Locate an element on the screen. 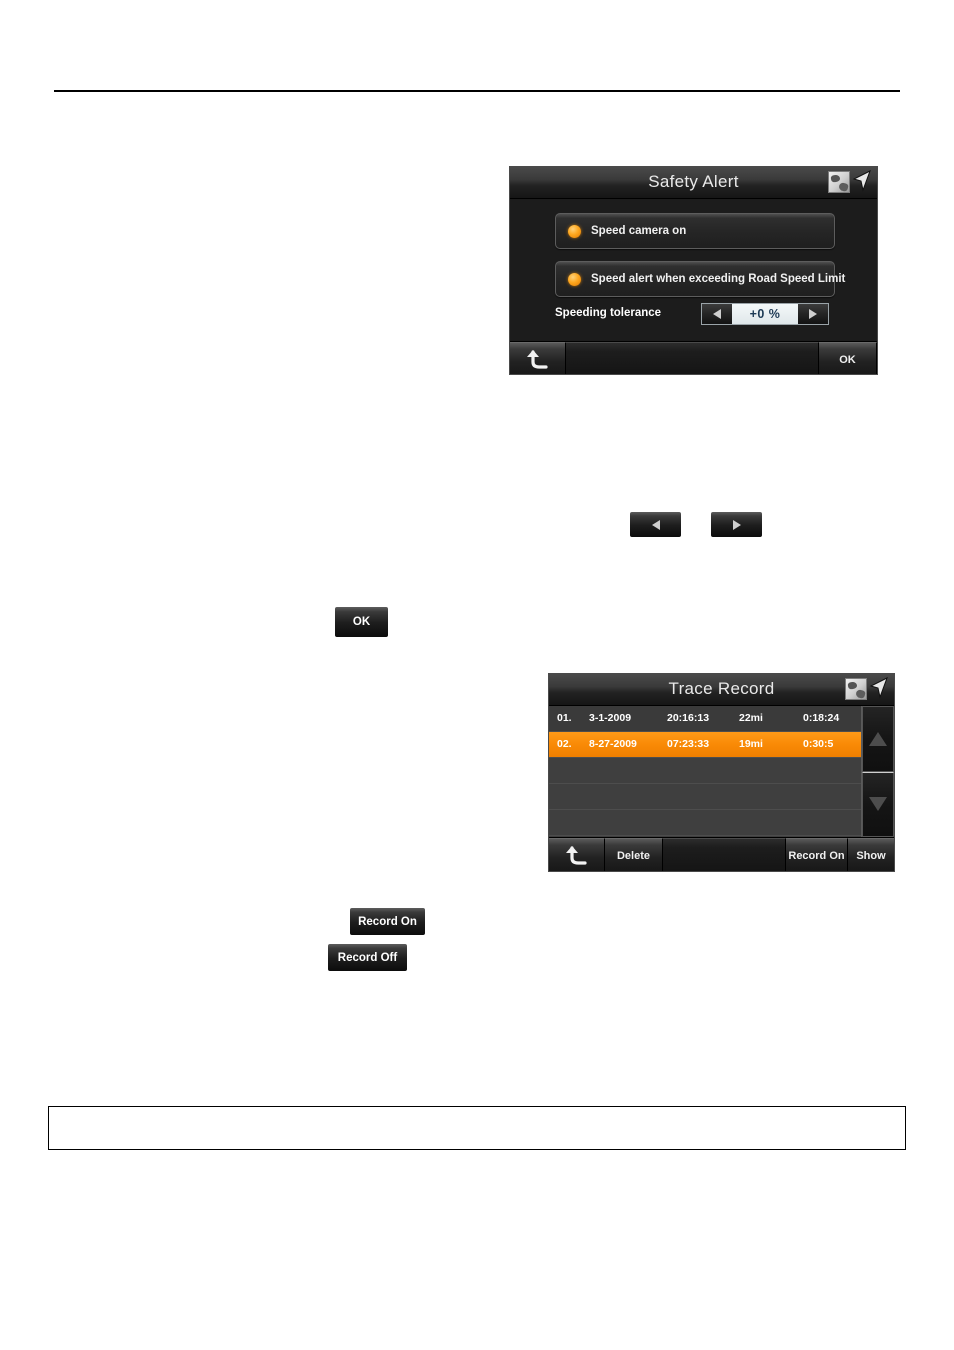  safety-alert-titlebar: Safety Alert is located at coordinates (693, 183).